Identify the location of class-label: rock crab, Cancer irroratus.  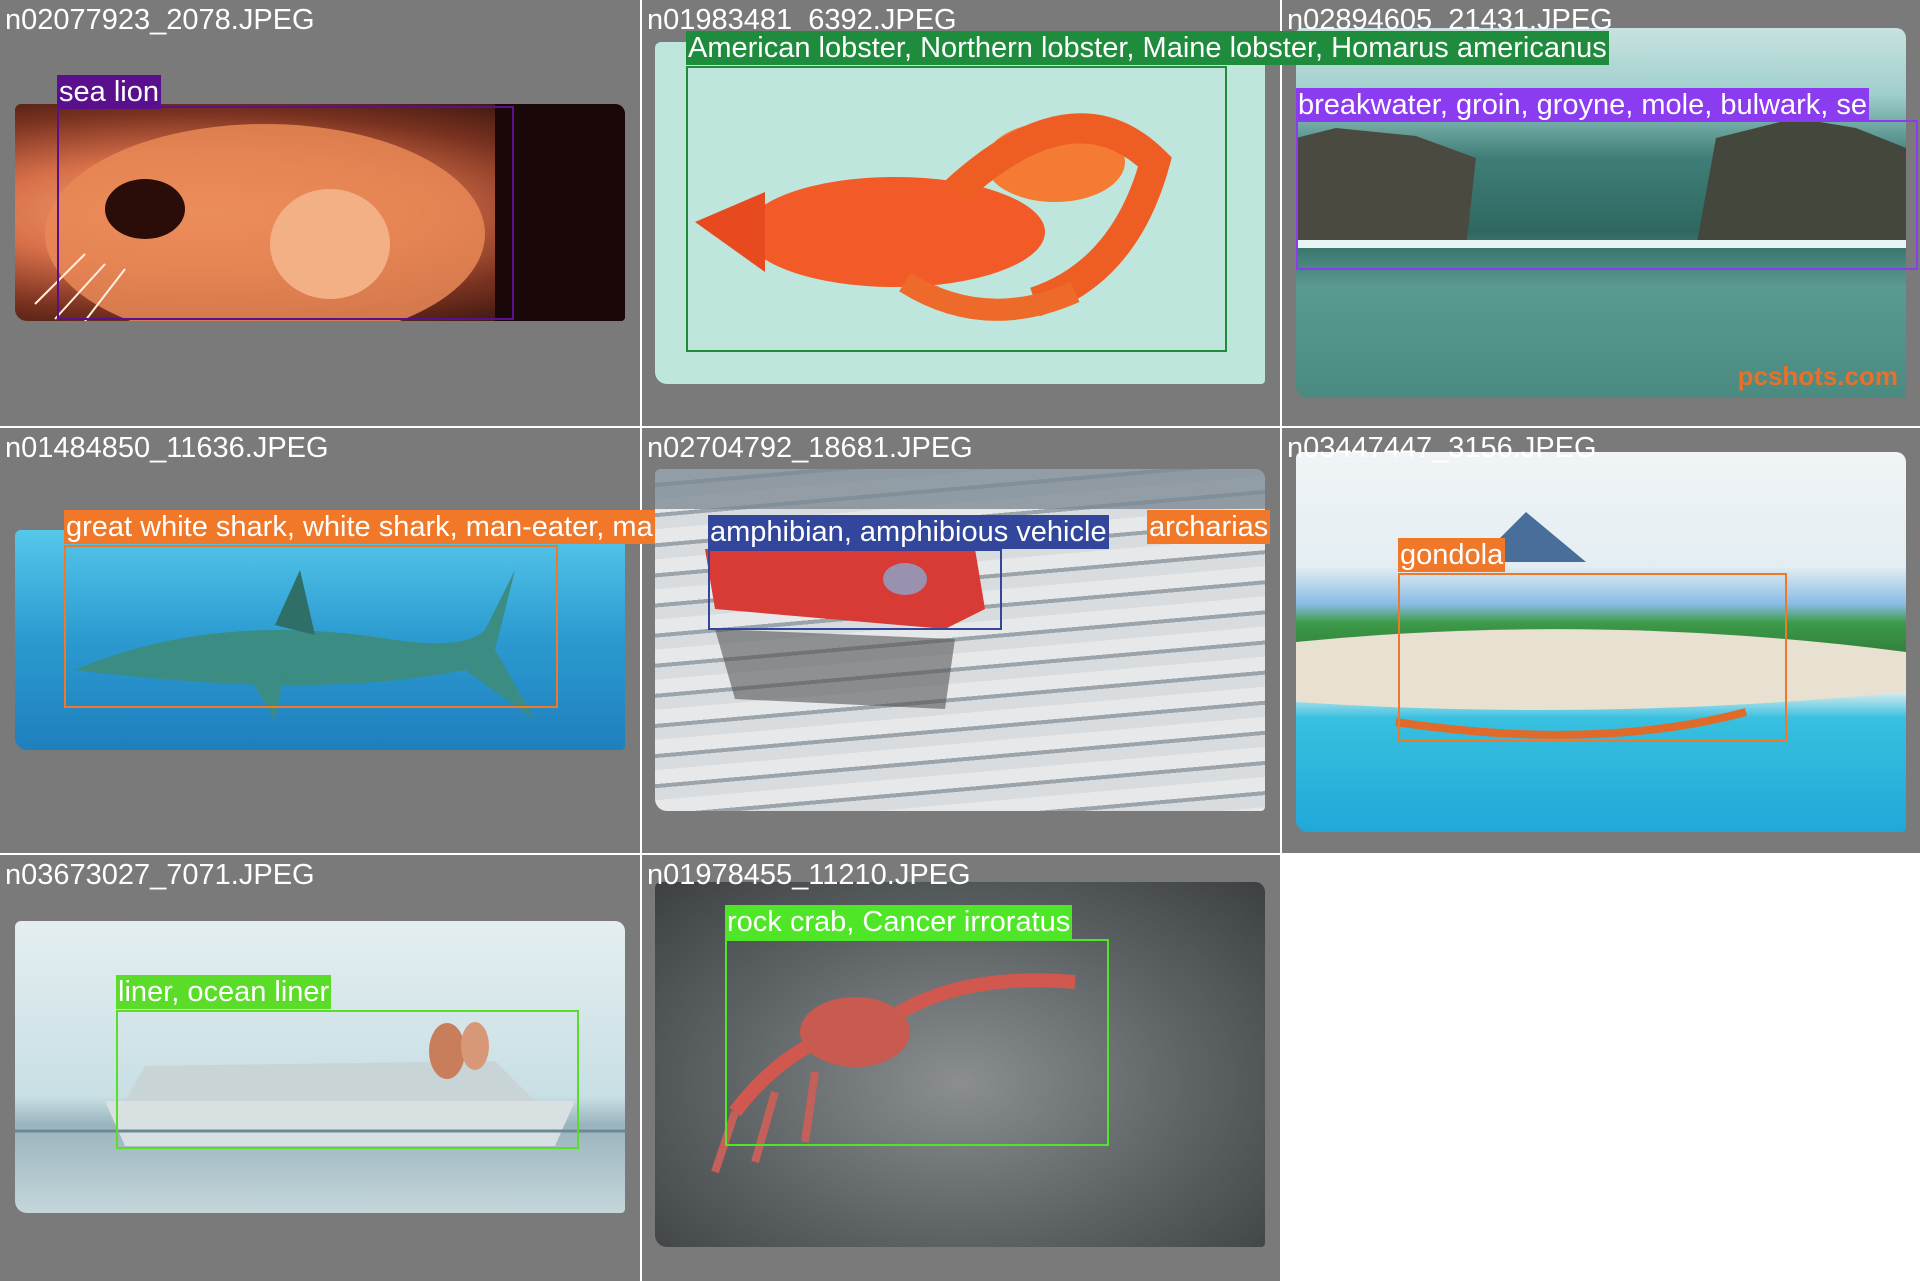
(899, 922).